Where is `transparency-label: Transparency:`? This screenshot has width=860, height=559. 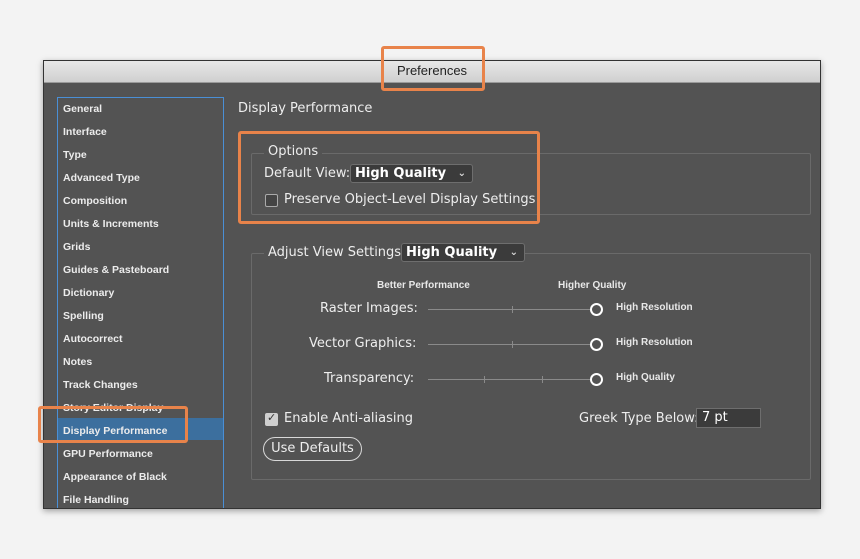 transparency-label: Transparency: is located at coordinates (369, 378).